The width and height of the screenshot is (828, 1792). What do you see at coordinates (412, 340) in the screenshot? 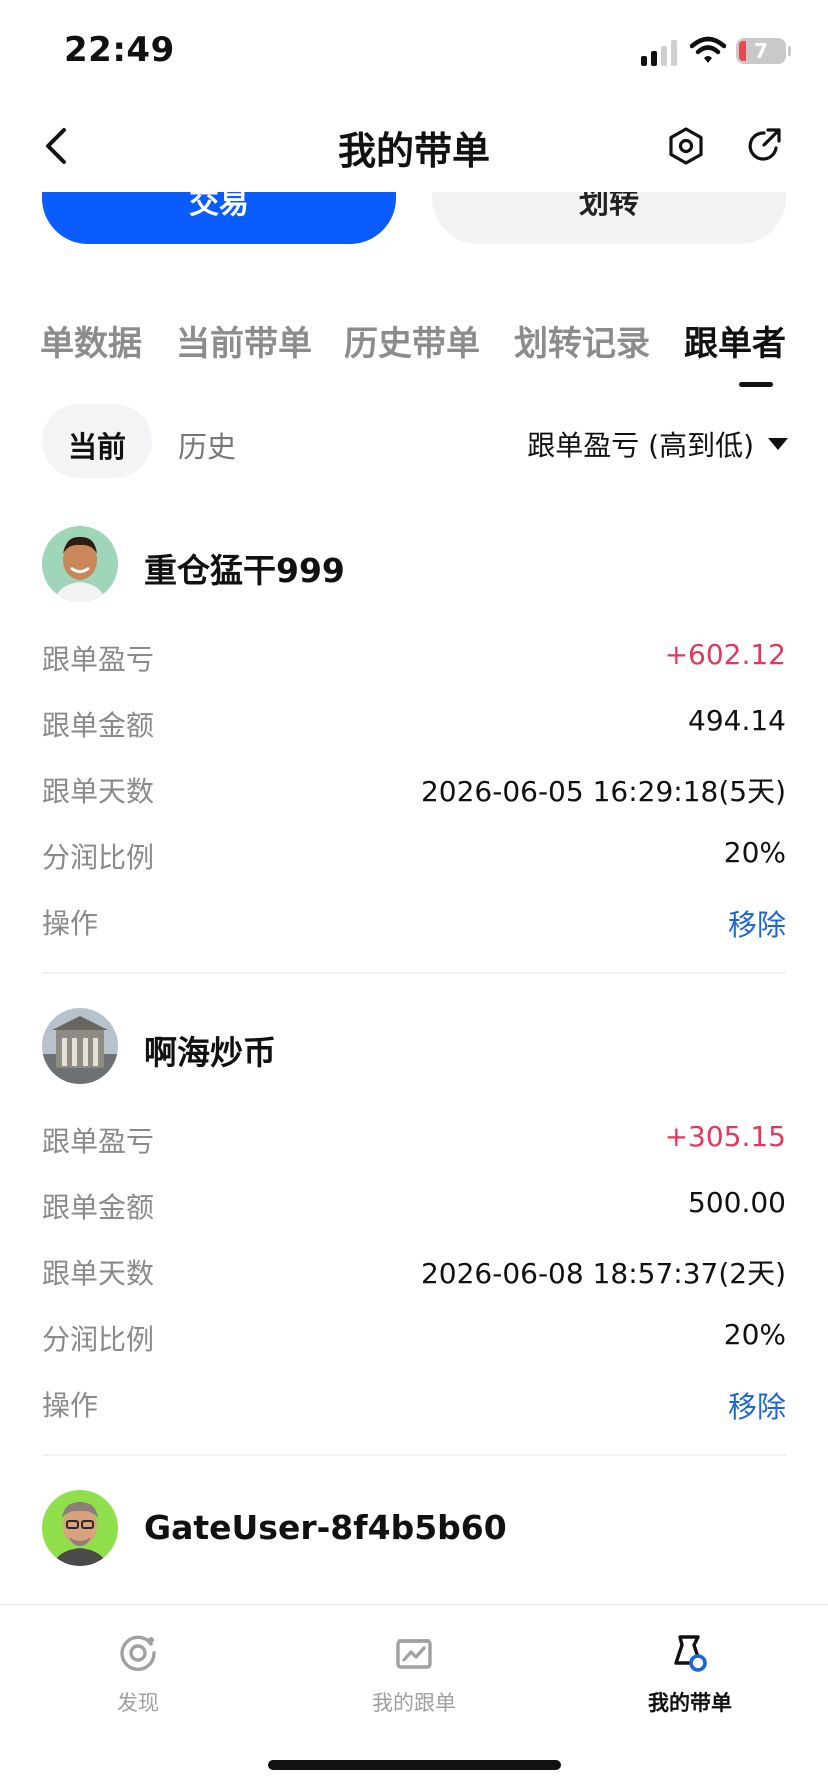
I see `tab-history-lead: 历史带单` at bounding box center [412, 340].